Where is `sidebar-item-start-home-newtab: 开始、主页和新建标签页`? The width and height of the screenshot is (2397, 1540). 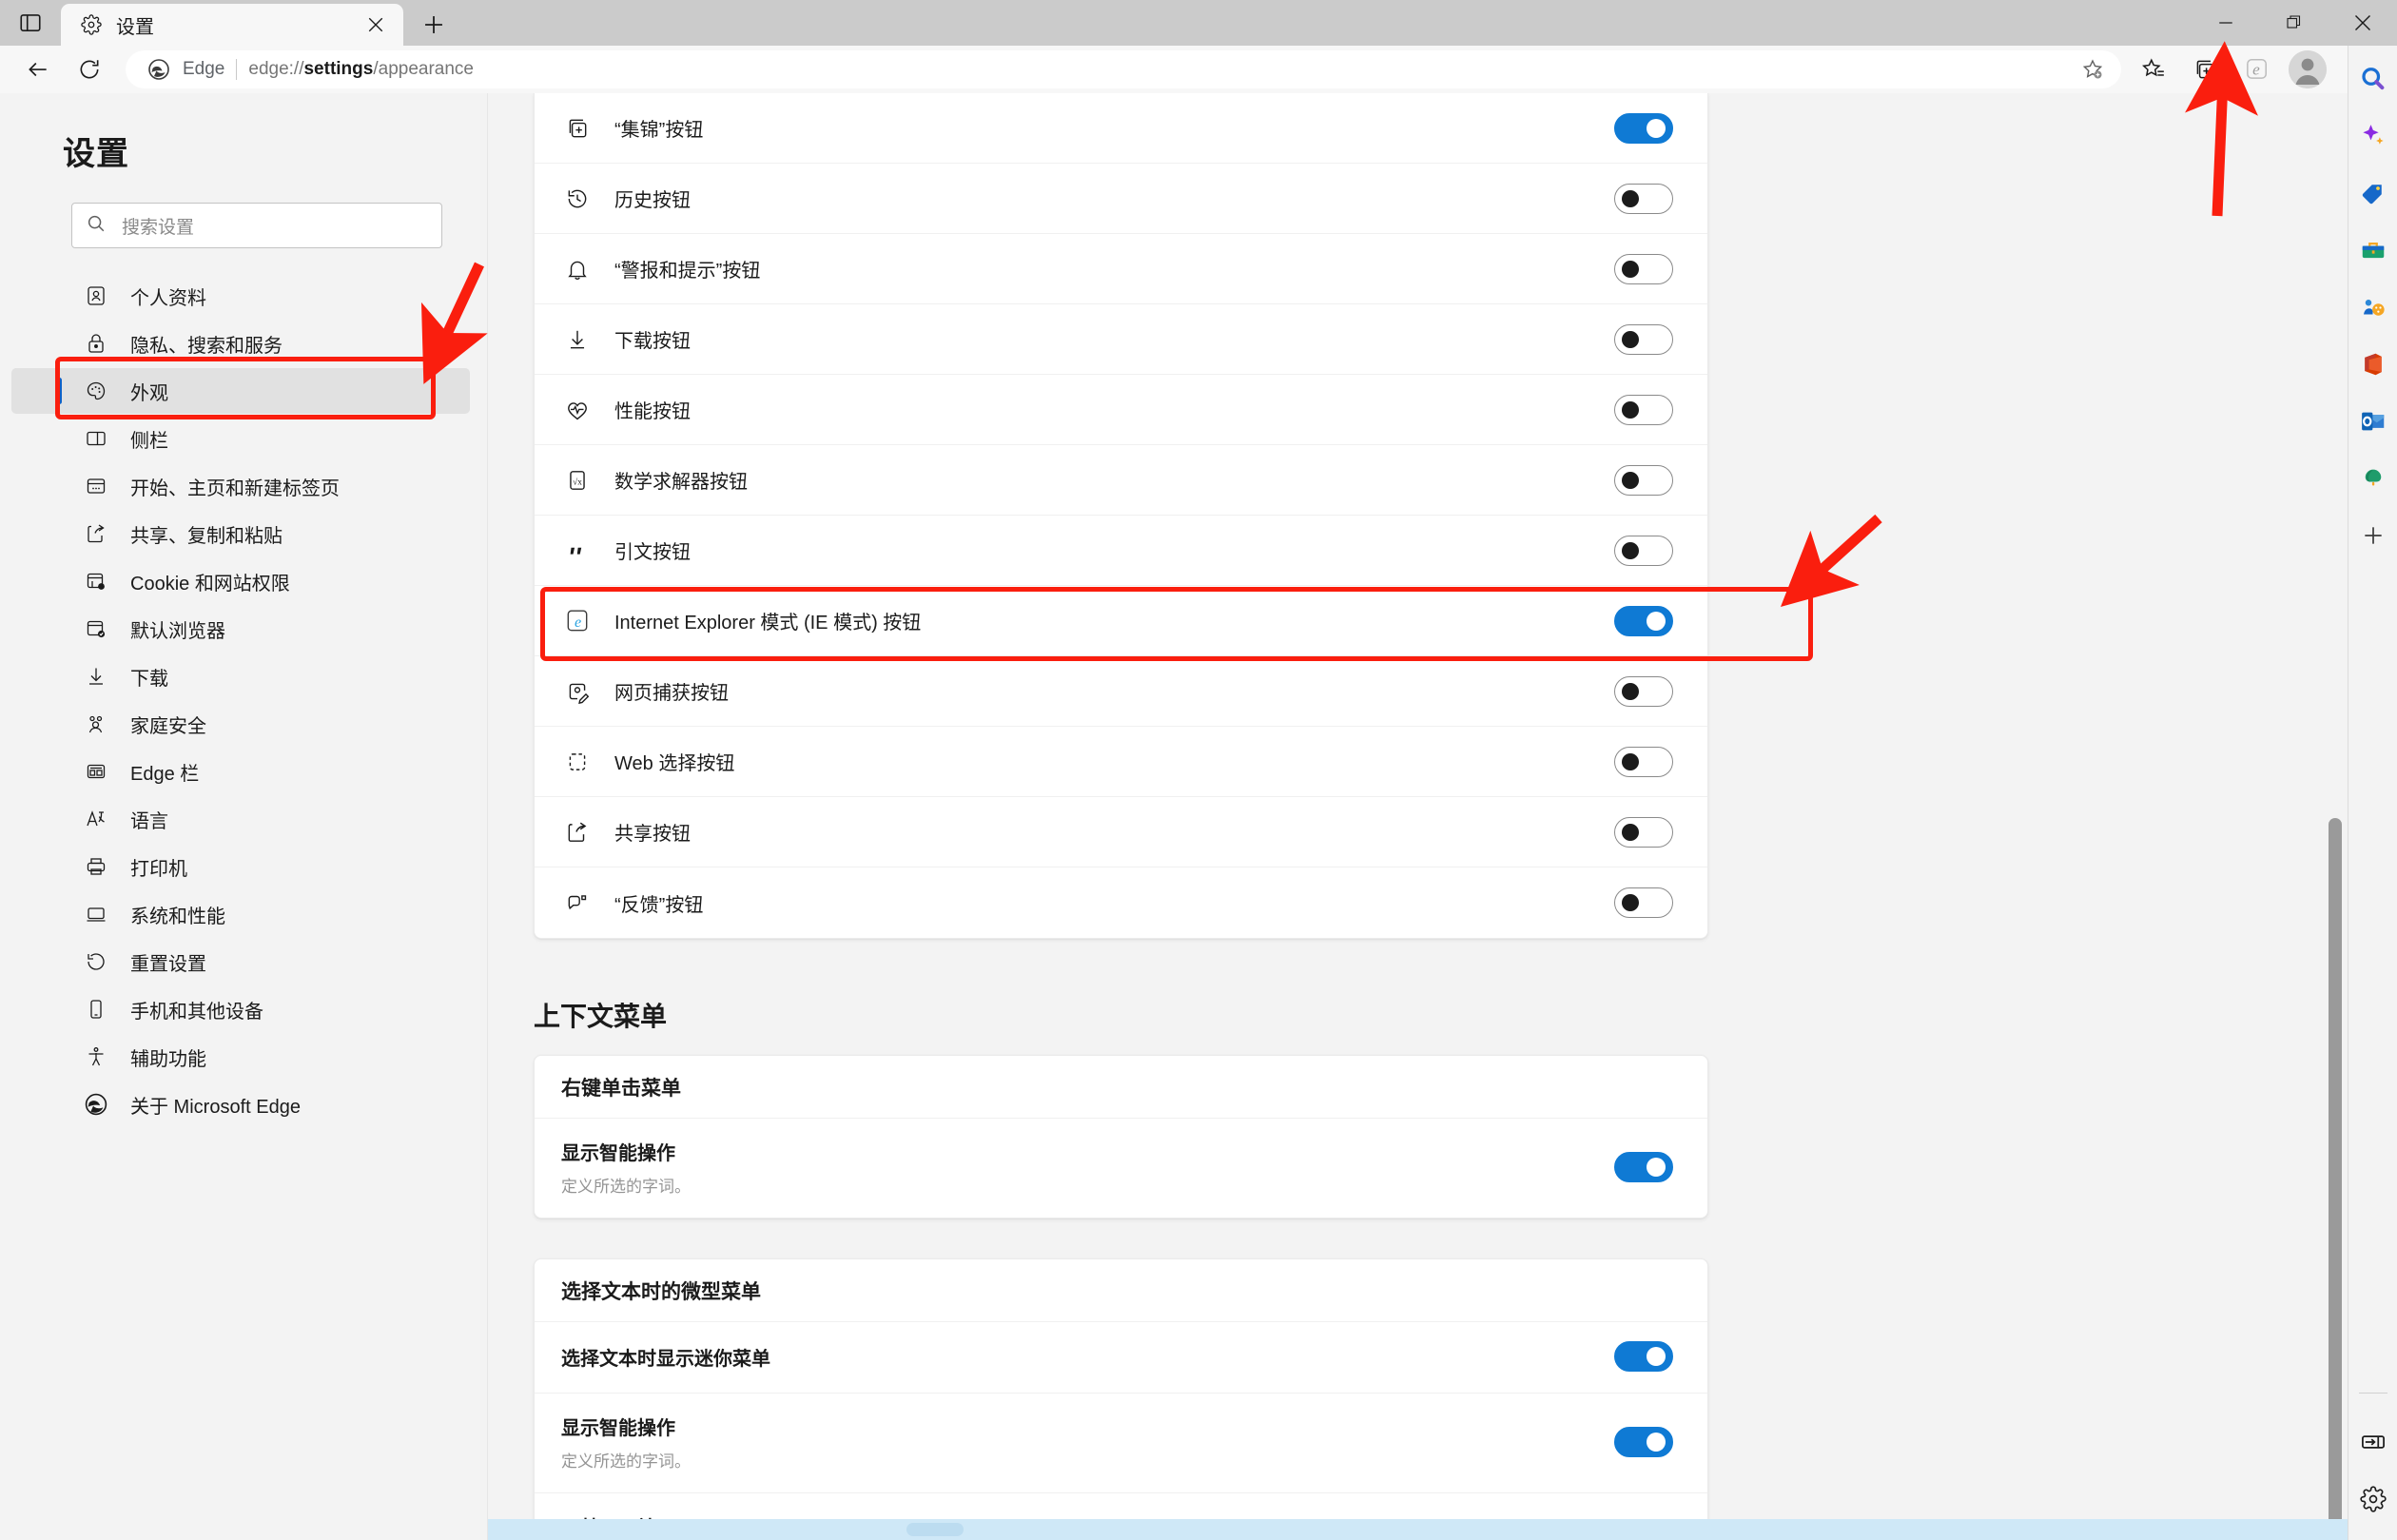 sidebar-item-start-home-newtab: 开始、主页和新建标签页 is located at coordinates (240, 486).